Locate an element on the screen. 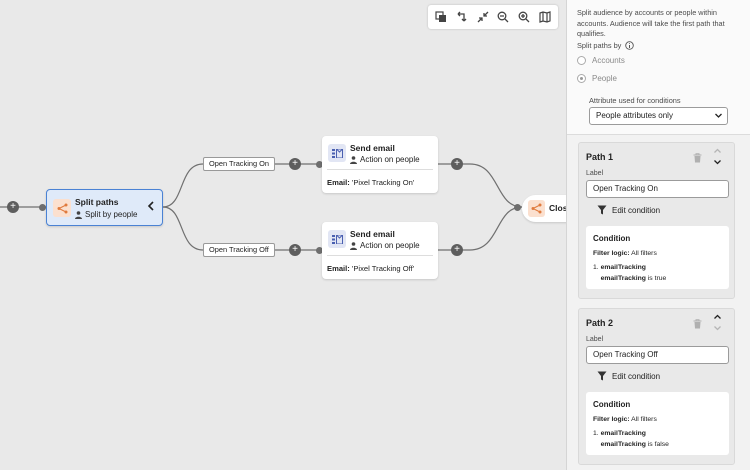 The image size is (750, 470). canvas-toolbar is located at coordinates (493, 17).